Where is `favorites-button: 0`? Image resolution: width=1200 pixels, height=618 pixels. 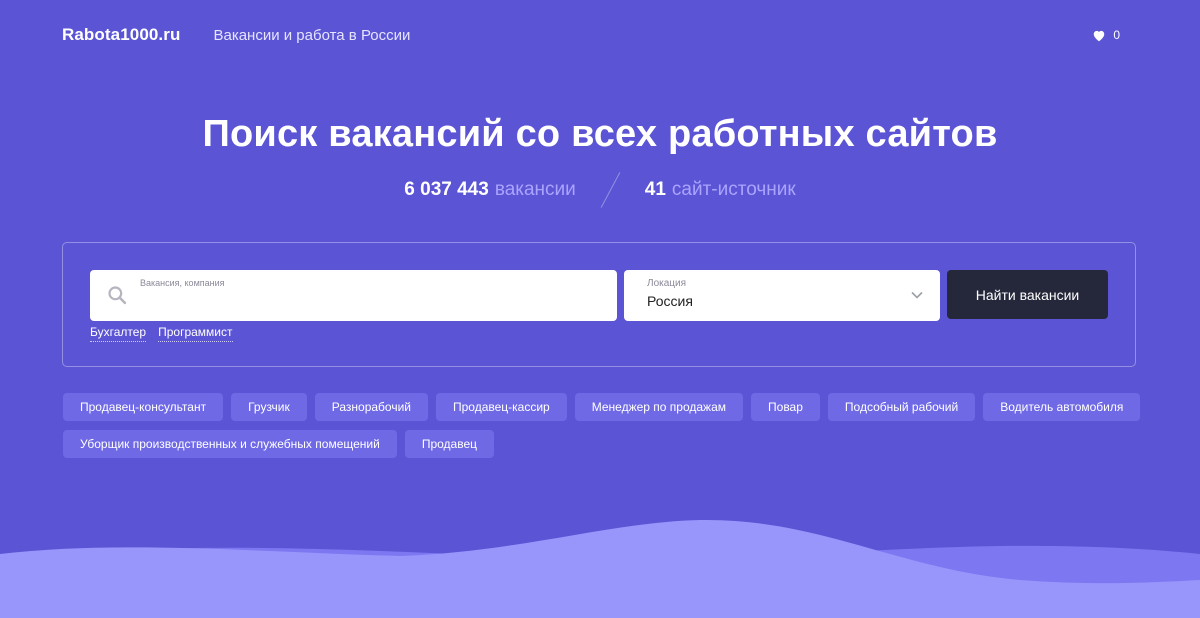
favorites-button: 0 is located at coordinates (1106, 35).